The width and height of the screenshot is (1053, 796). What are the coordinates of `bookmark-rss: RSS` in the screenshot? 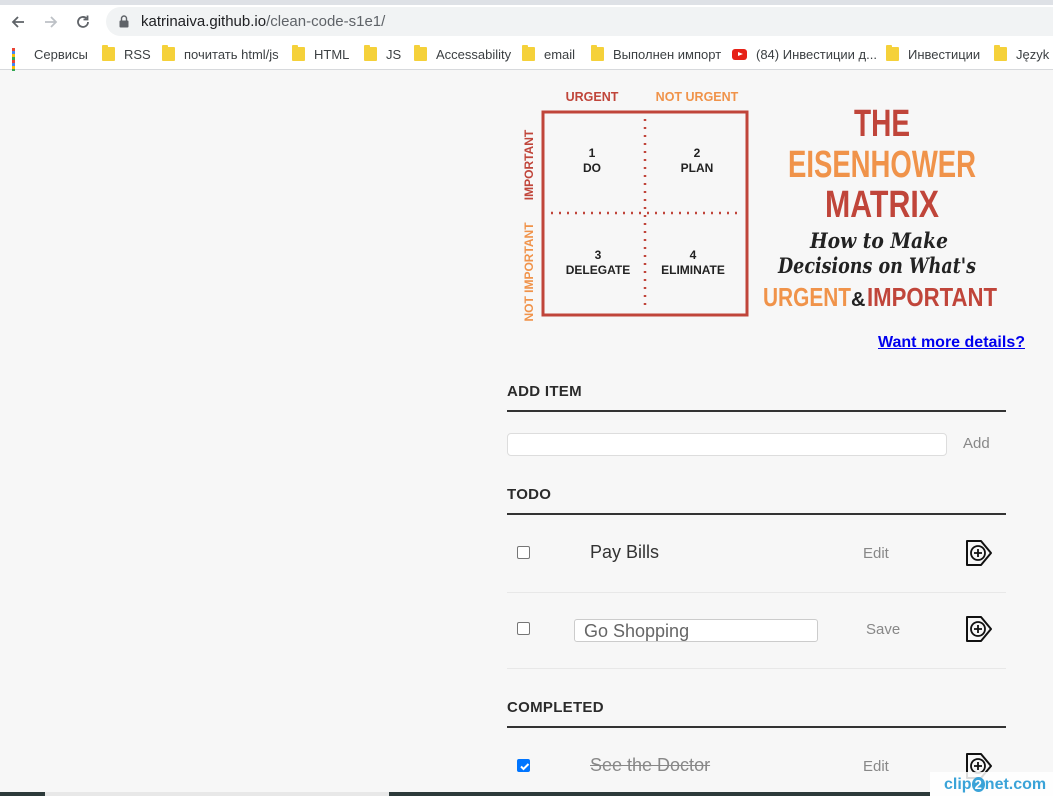 It's located at (126, 54).